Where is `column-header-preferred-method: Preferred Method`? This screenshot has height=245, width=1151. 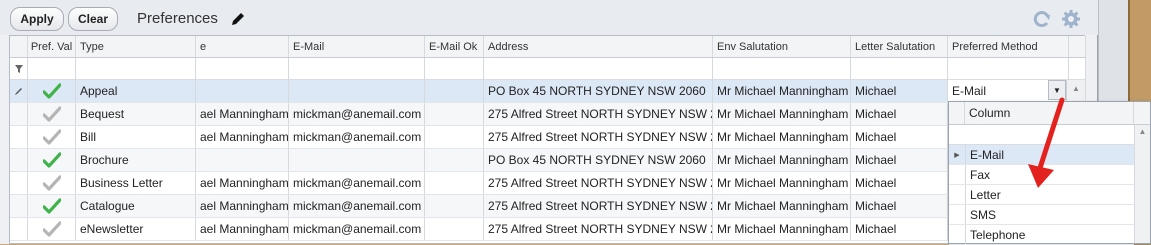
column-header-preferred-method: Preferred Method is located at coordinates (1008, 46).